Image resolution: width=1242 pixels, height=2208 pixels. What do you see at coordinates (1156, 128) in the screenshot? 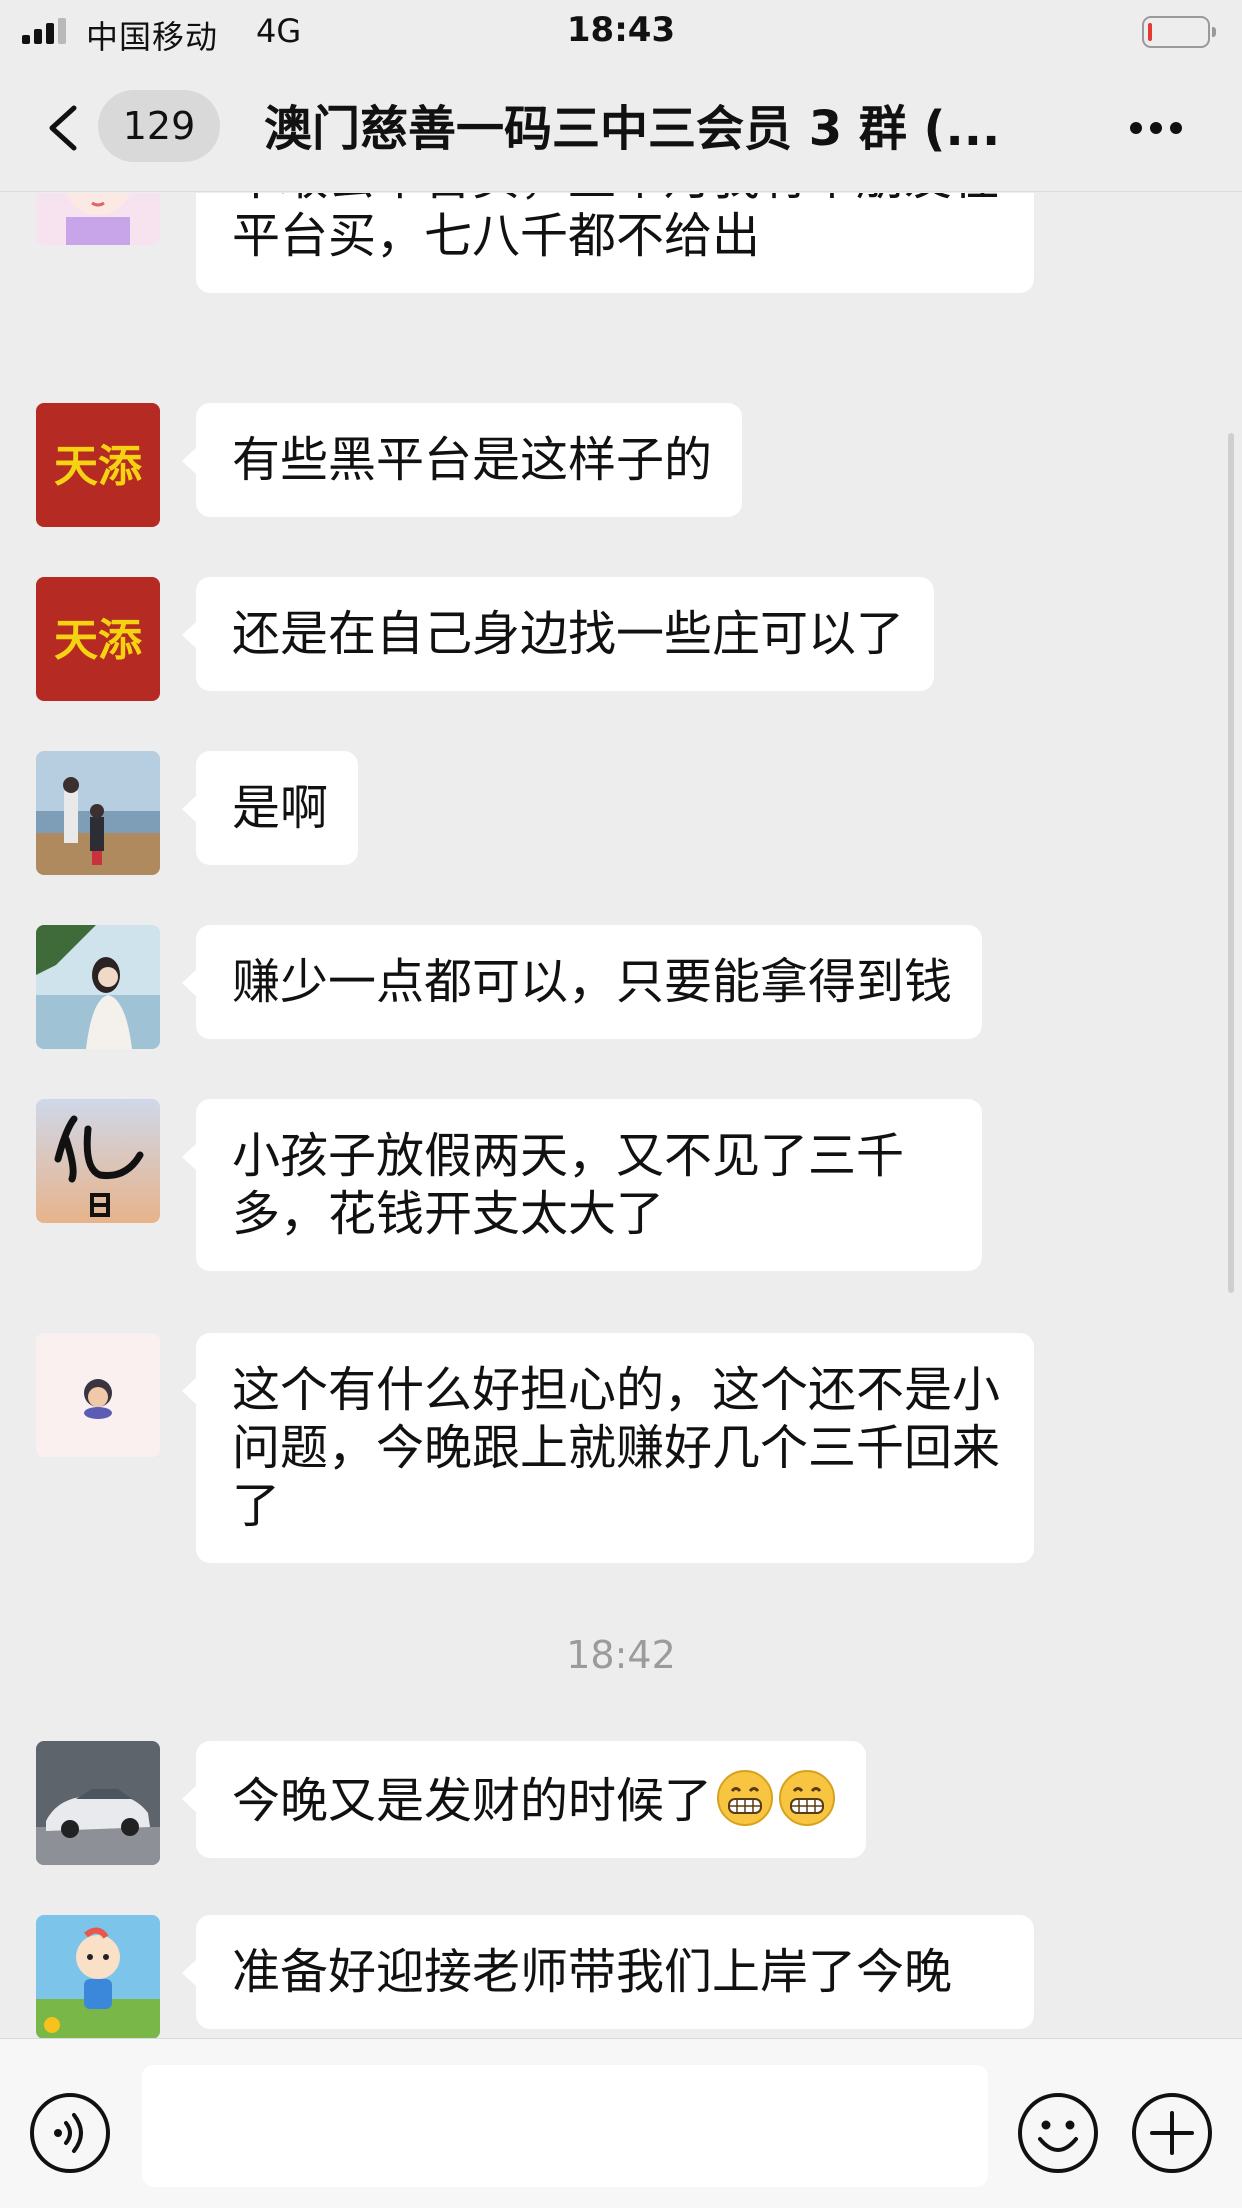
I see `ellipsis-icon` at bounding box center [1156, 128].